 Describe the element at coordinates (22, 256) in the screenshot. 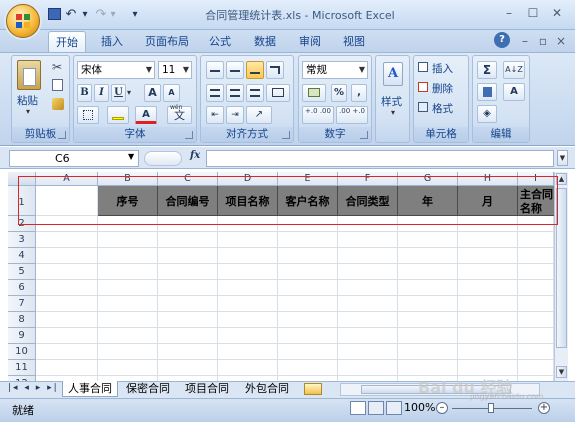

I see `row-header: 4` at that location.